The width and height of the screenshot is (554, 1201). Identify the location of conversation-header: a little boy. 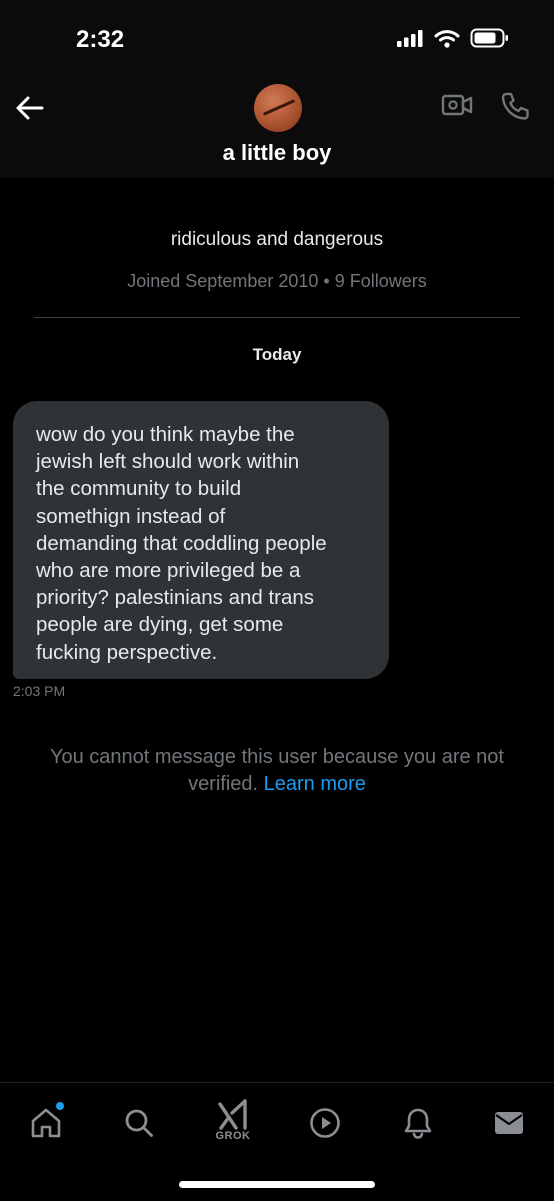
(277, 127).